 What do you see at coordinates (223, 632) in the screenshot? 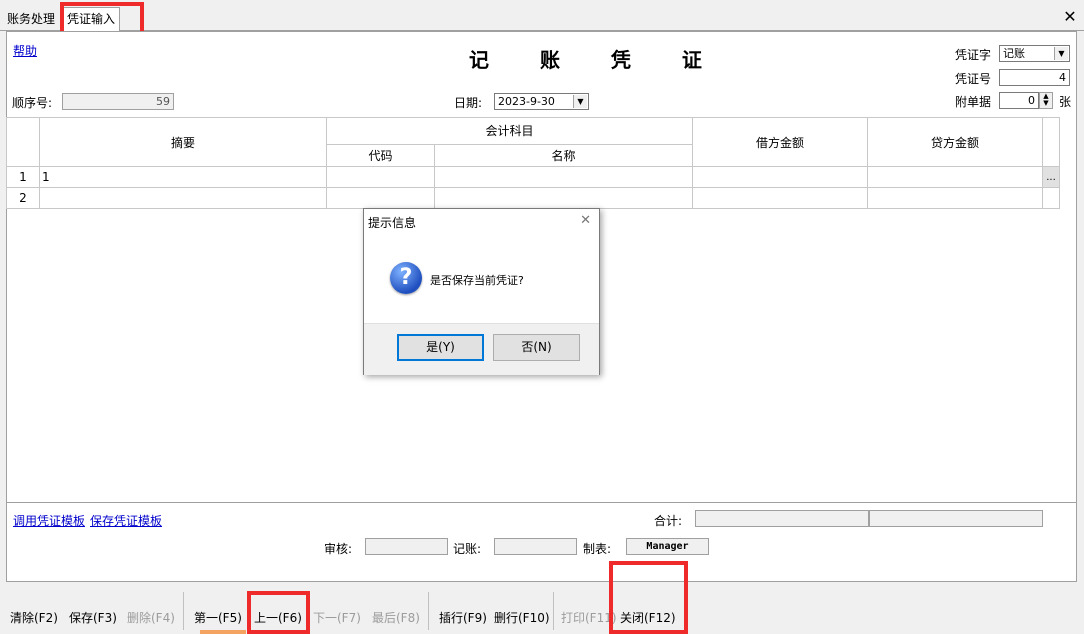
I see `focus-underline` at bounding box center [223, 632].